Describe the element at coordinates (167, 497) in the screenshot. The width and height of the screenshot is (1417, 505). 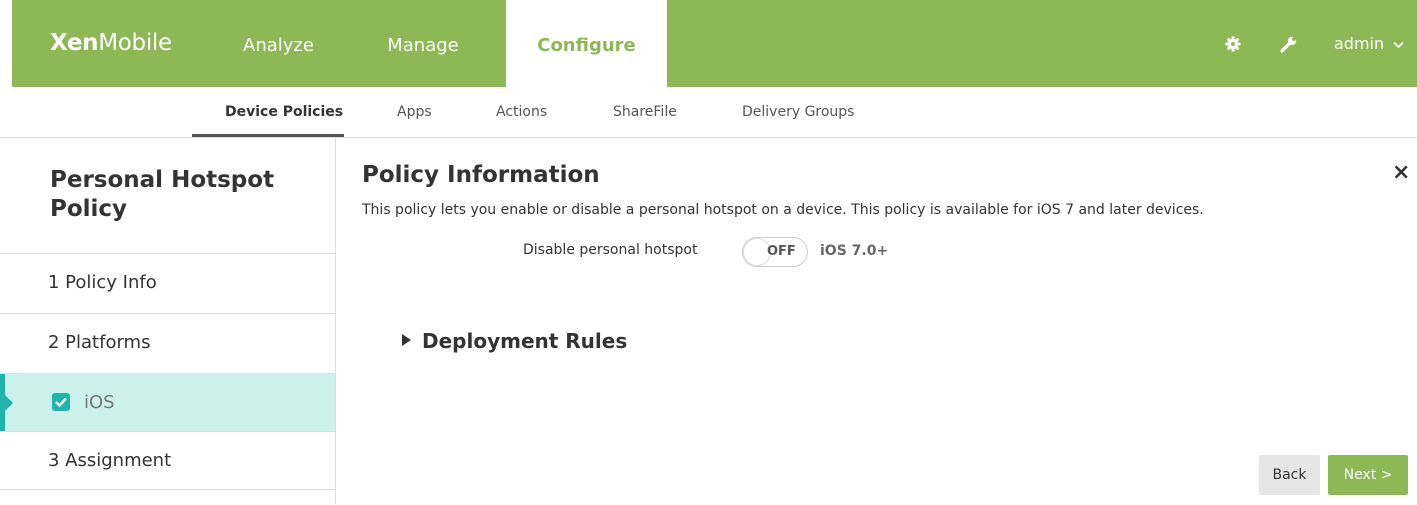
I see `sidebar-bottom-divider` at that location.